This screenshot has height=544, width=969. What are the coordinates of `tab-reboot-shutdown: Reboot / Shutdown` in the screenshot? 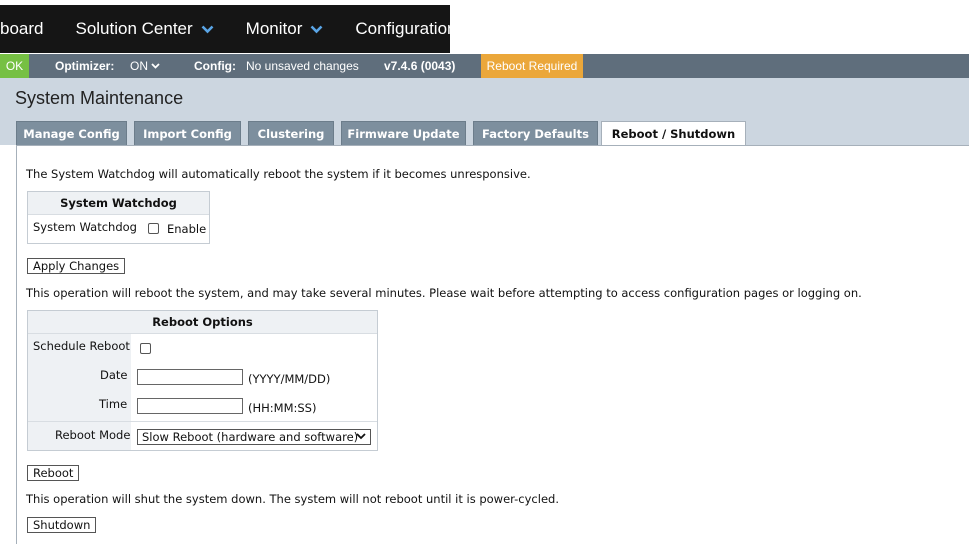 It's located at (673, 133).